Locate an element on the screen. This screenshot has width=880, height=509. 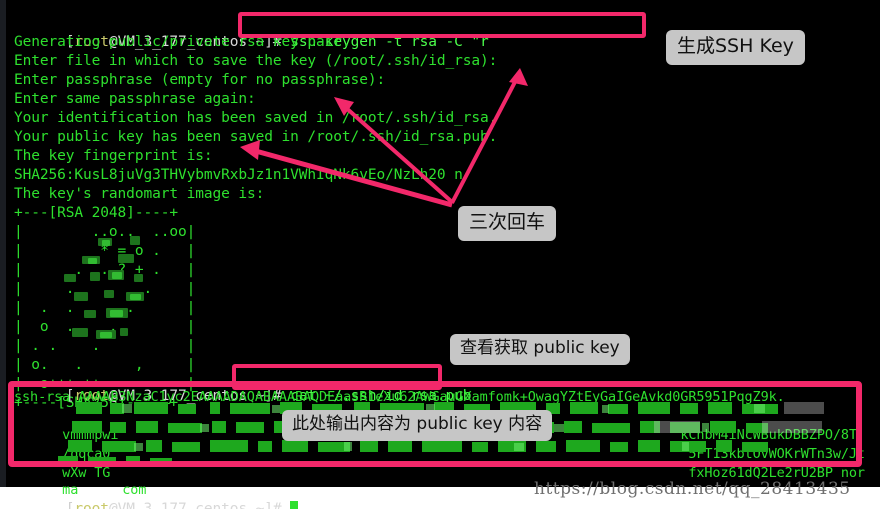
randomart-row-5: | . . . | is located at coordinates (105, 308).